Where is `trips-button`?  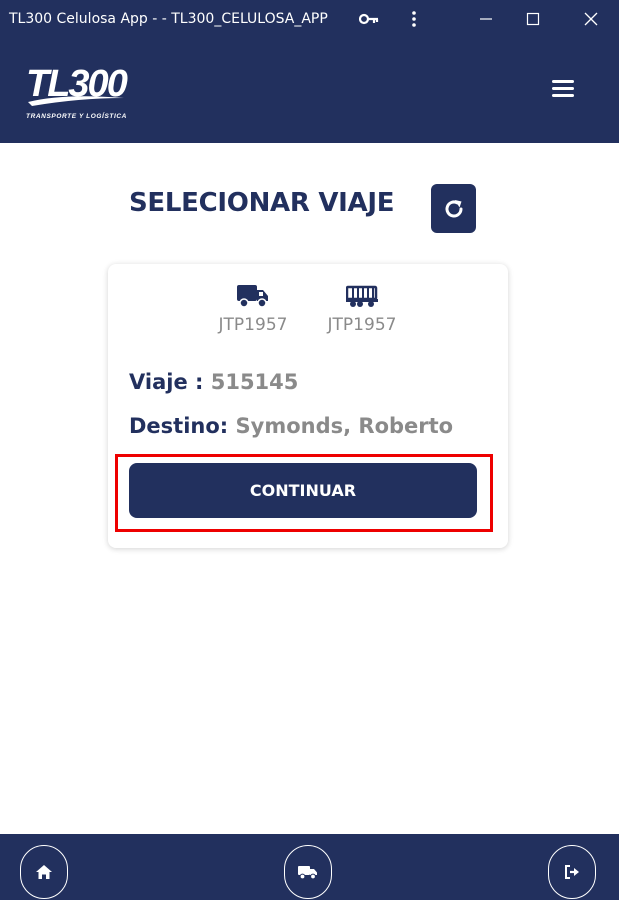
trips-button is located at coordinates (308, 872).